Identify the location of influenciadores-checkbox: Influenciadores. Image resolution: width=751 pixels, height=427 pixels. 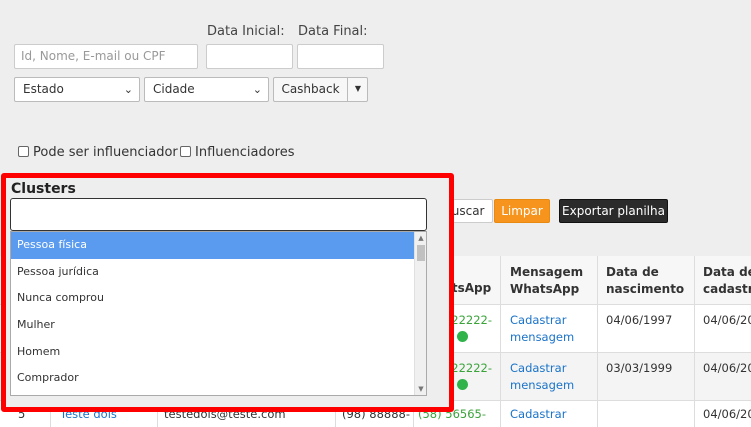
(237, 152).